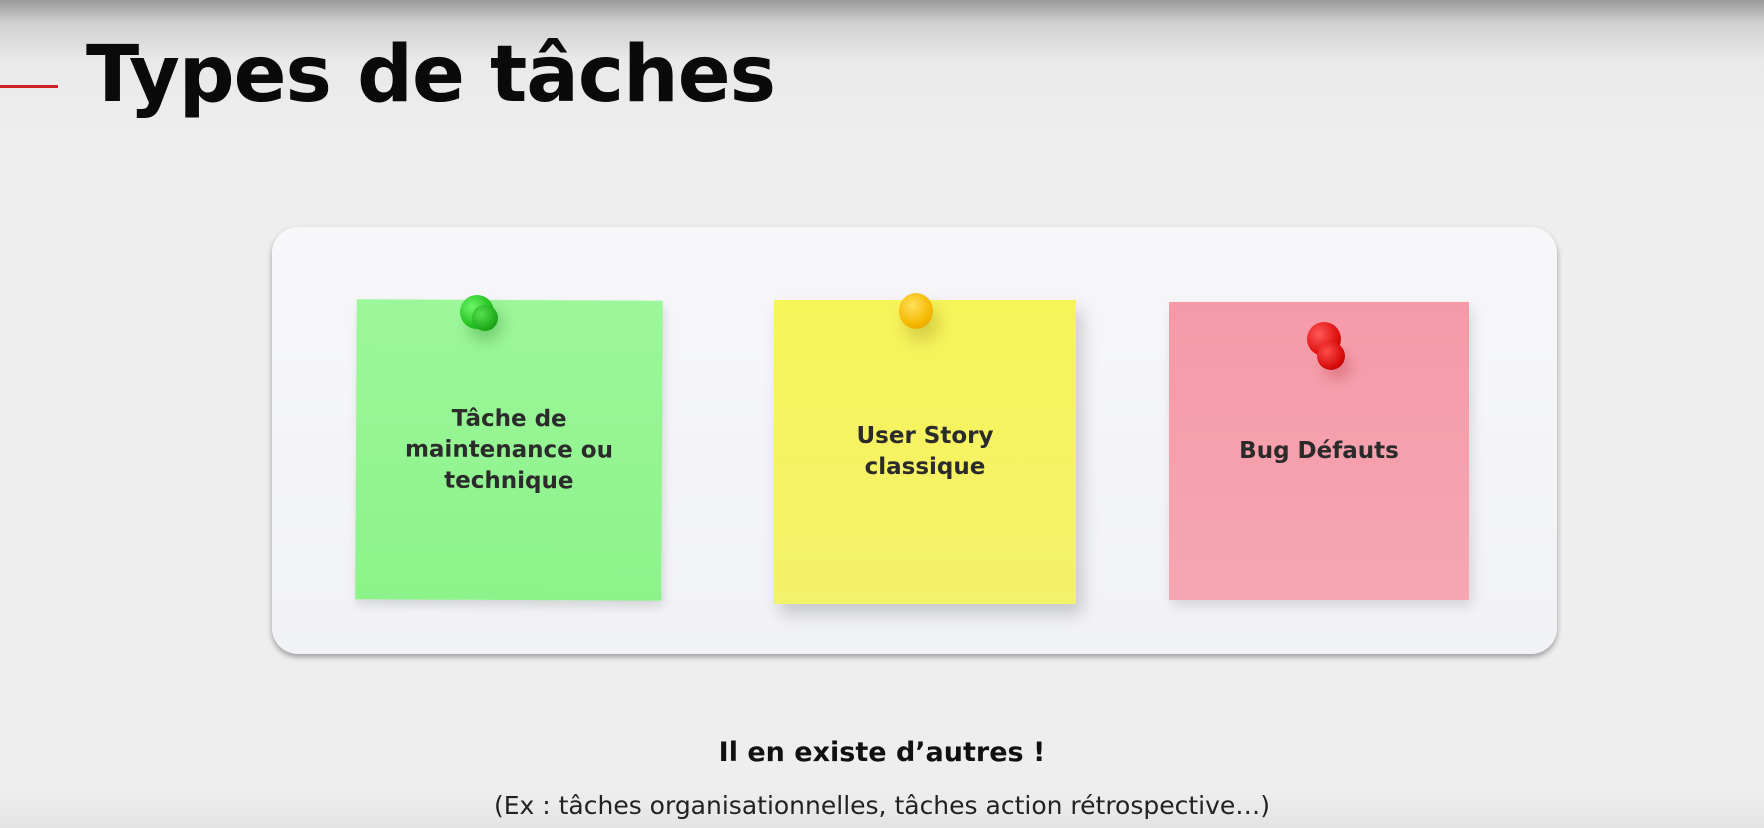 Image resolution: width=1764 pixels, height=828 pixels. I want to click on footer-note: Il en existe d’autres !, so click(882, 752).